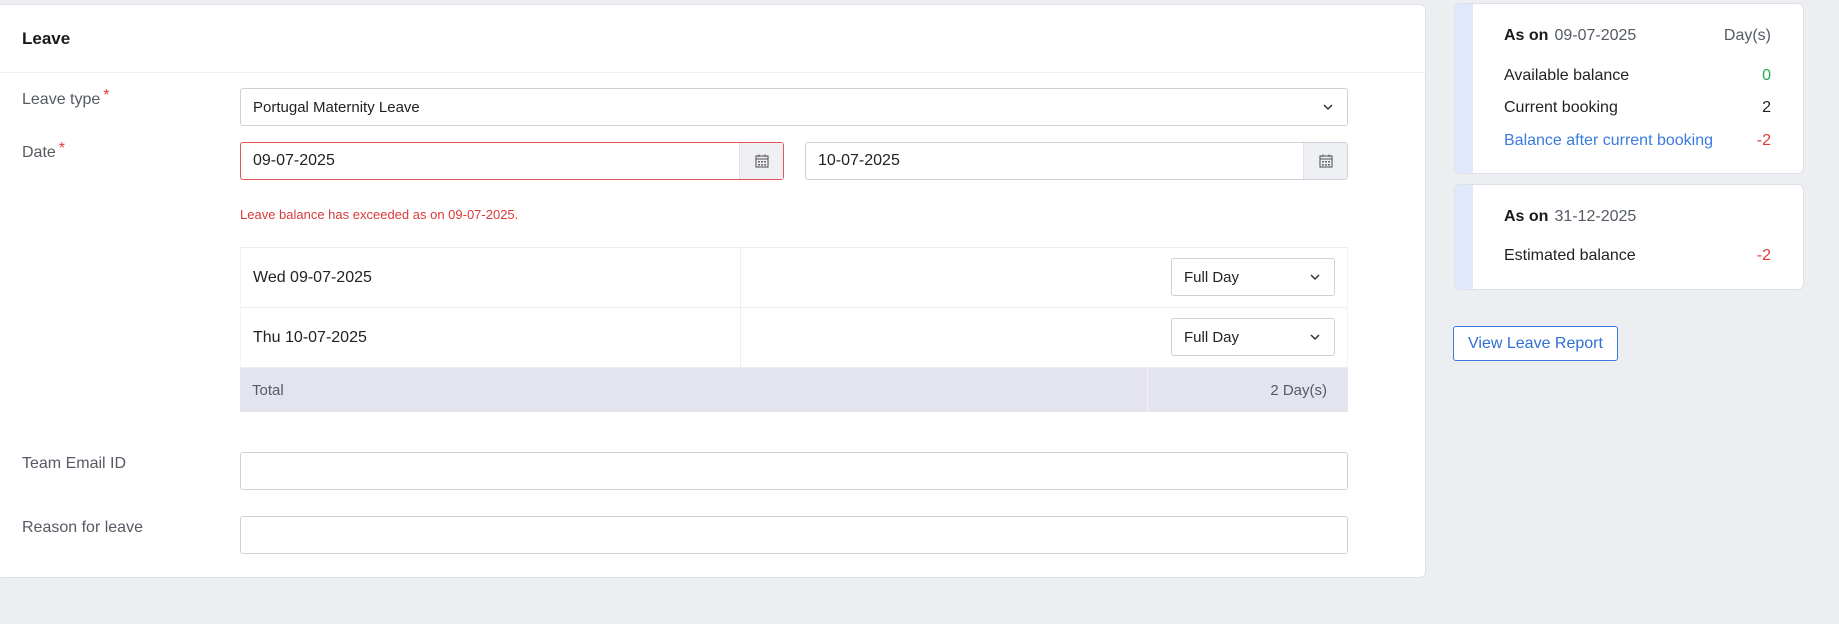 This screenshot has width=1839, height=624. Describe the element at coordinates (1747, 35) in the screenshot. I see `unit-label: Day(s)` at that location.